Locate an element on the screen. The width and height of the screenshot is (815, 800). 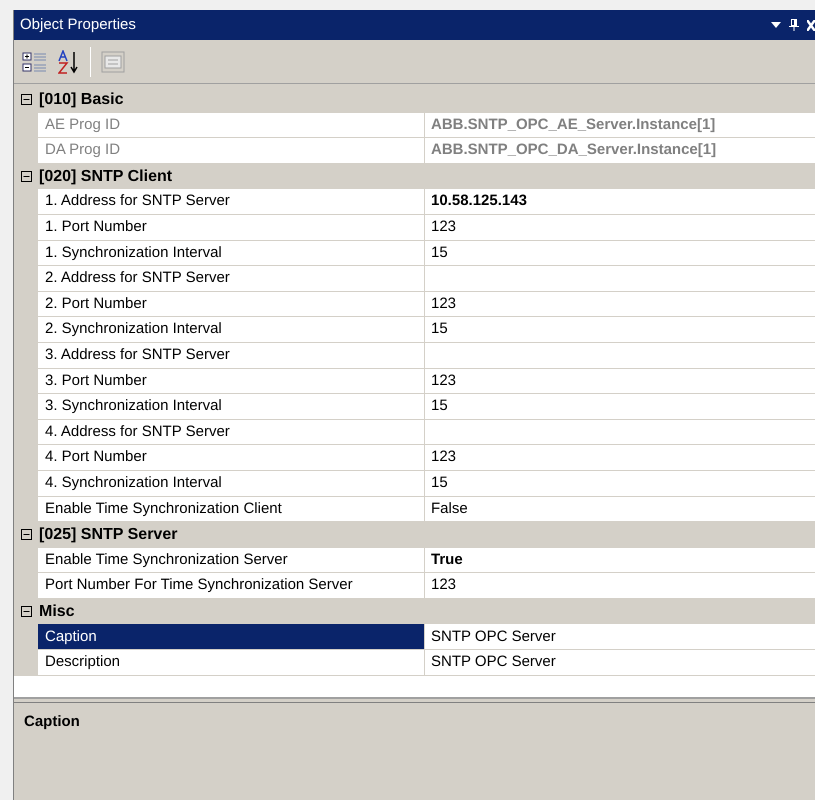
property-name: 3. Synchronization Interval is located at coordinates (231, 407).